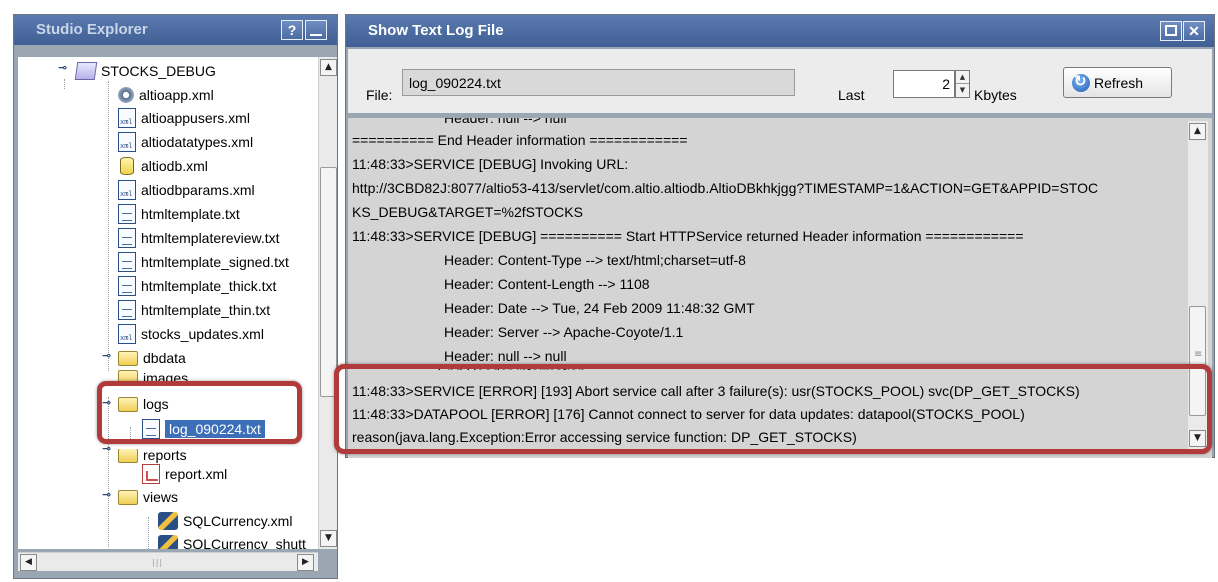  What do you see at coordinates (292, 30) in the screenshot?
I see `help-button: ?` at bounding box center [292, 30].